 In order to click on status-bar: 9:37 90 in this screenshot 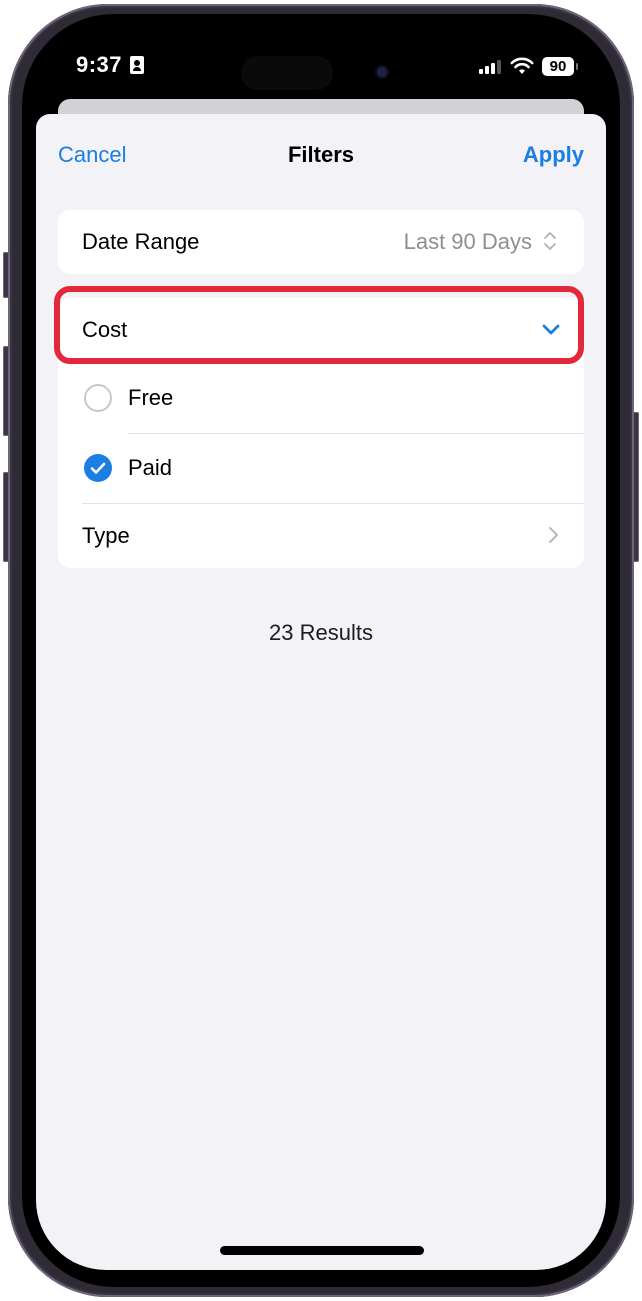, I will do `click(321, 65)`.